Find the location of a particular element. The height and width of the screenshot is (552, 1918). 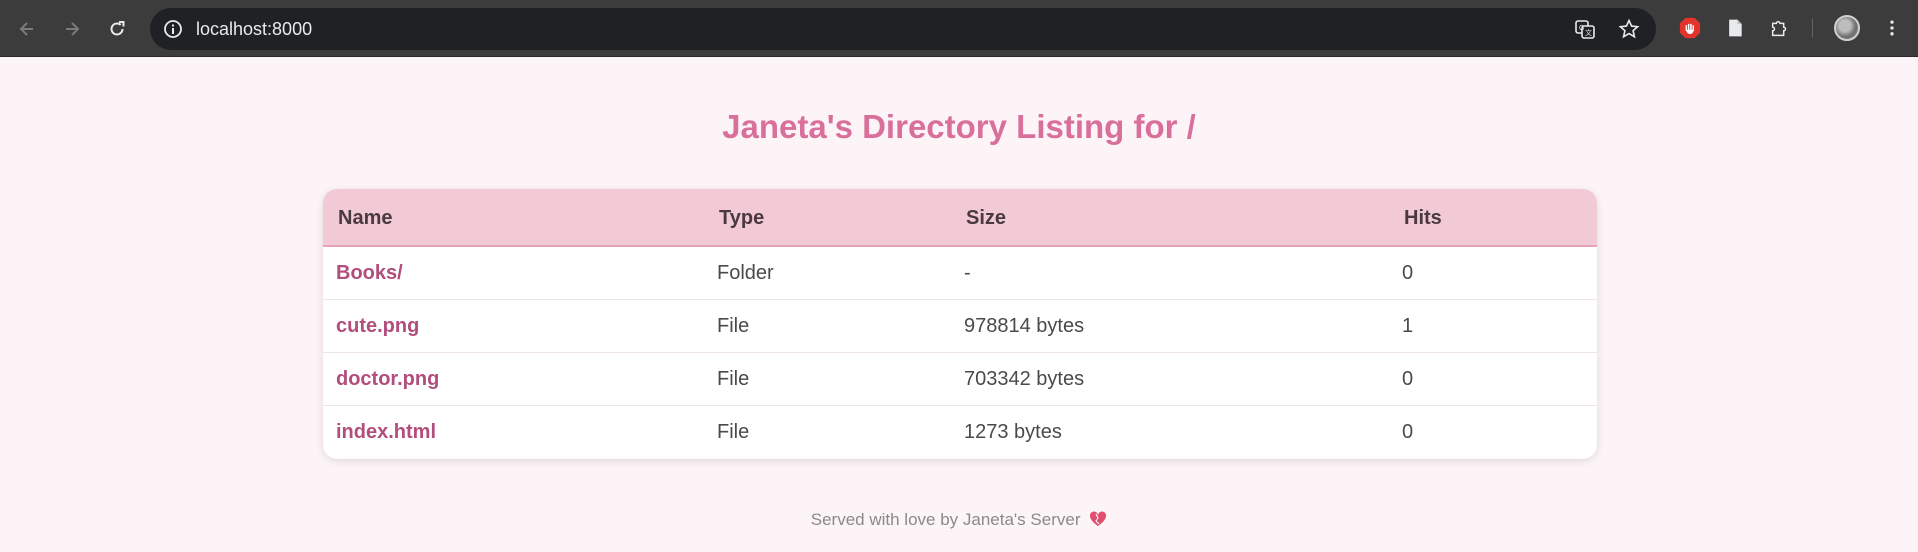

file-size: 978814 bytes is located at coordinates (1024, 326).